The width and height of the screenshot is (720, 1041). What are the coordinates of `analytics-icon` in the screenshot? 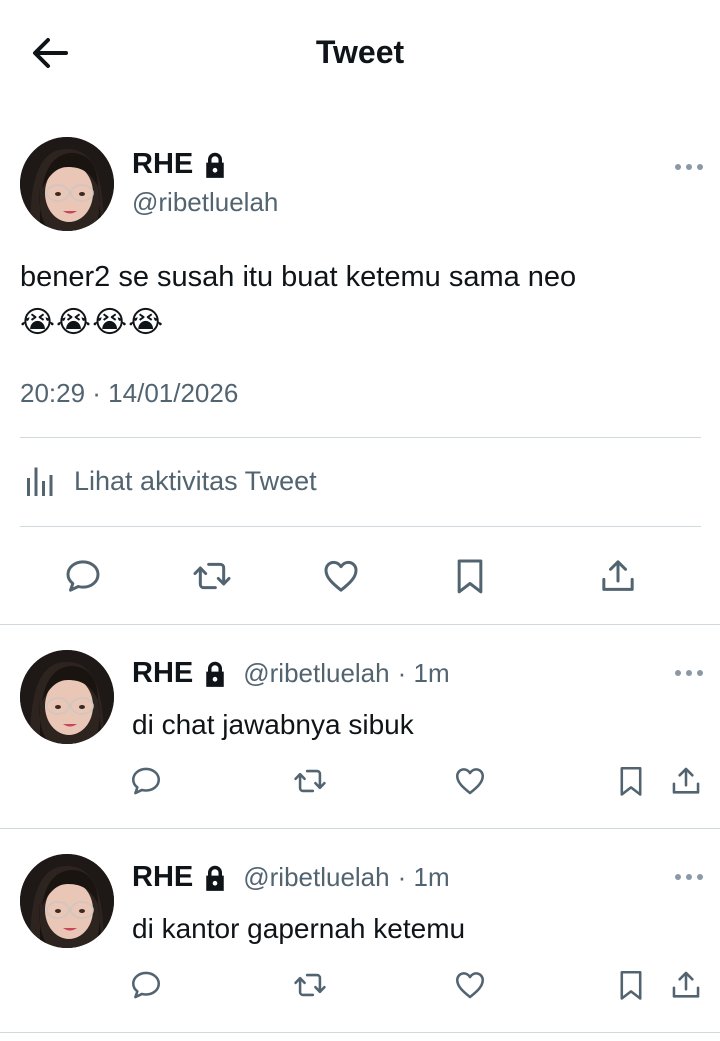 It's located at (40, 481).